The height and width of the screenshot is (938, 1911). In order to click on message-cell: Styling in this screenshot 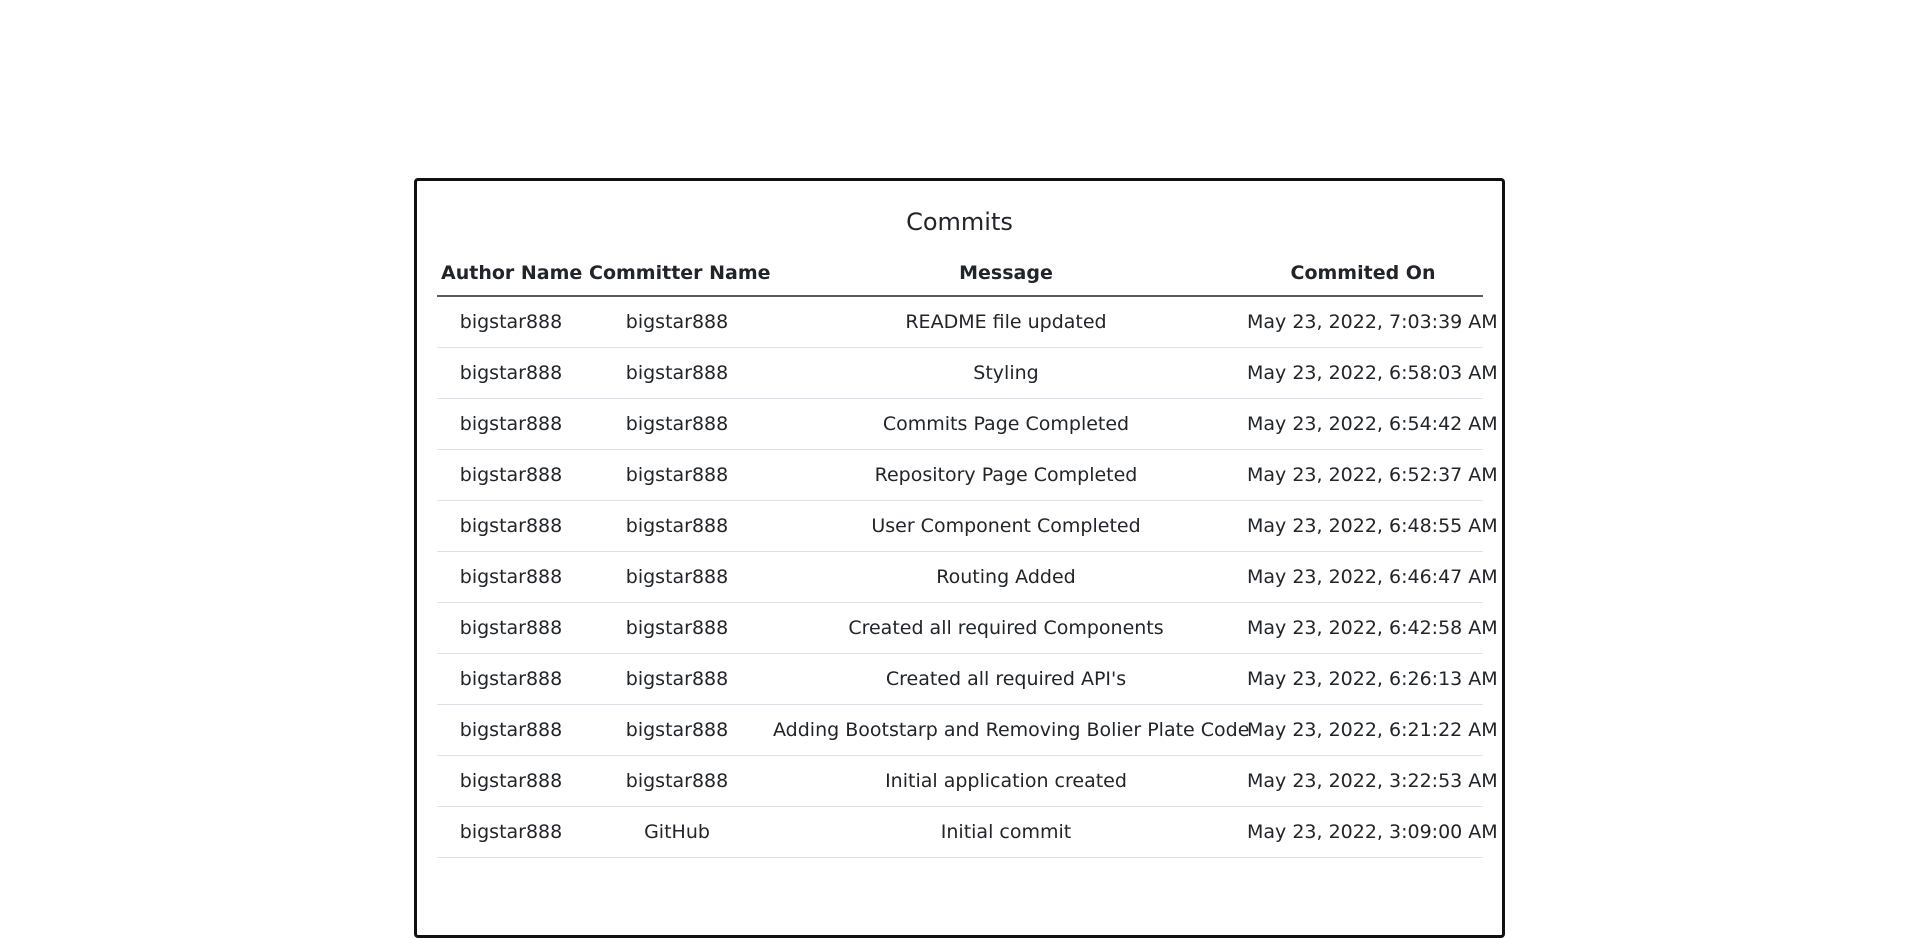, I will do `click(1006, 373)`.